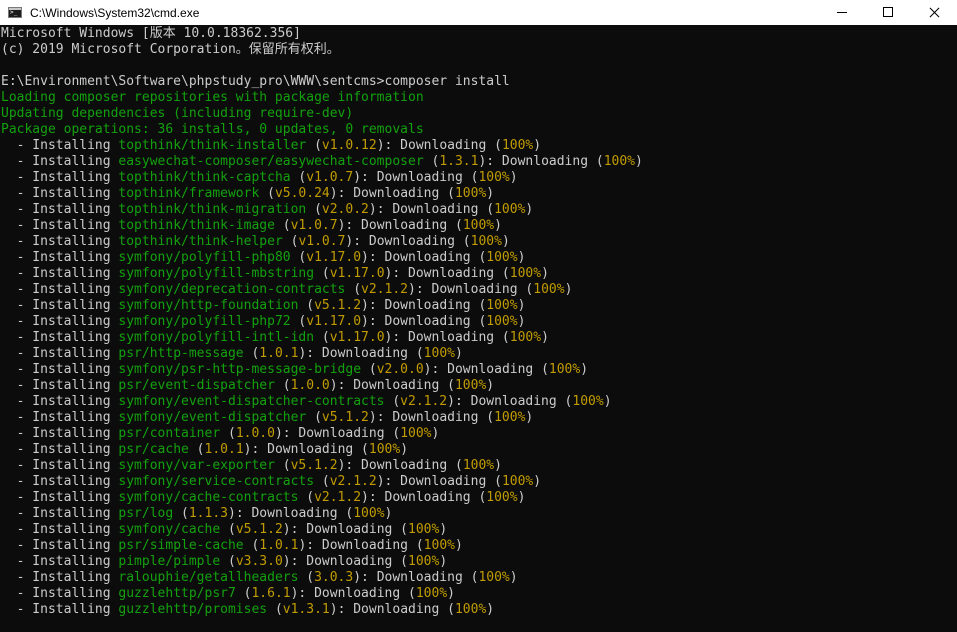 The height and width of the screenshot is (632, 957). What do you see at coordinates (151, 33) in the screenshot?
I see `header-line: Microsoft Windows [版本 10.0.18362.356]` at bounding box center [151, 33].